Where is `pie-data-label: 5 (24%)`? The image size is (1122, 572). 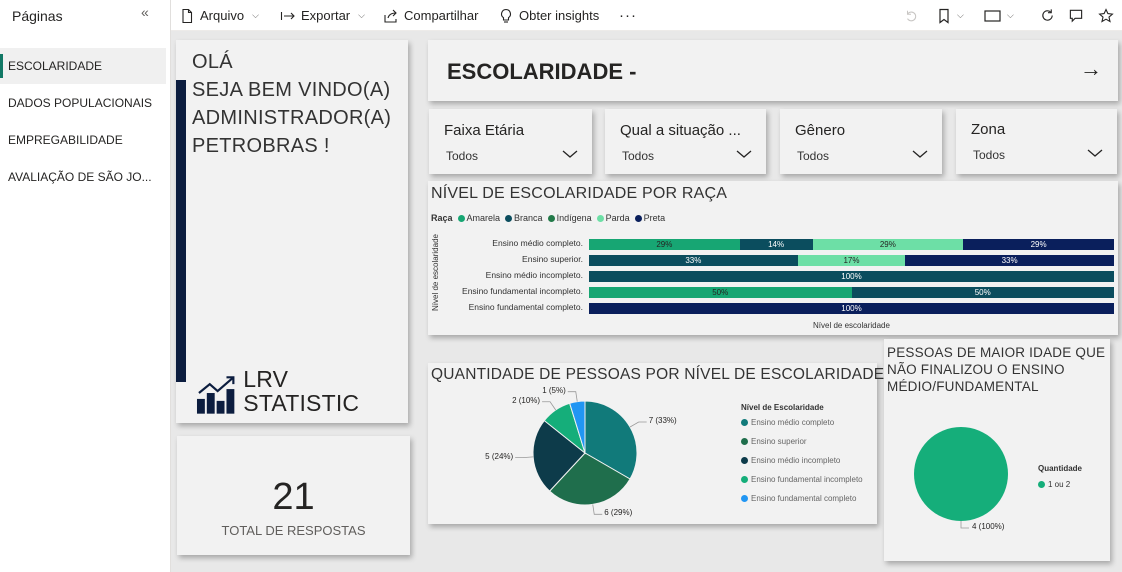
pie-data-label: 5 (24%) is located at coordinates (499, 456).